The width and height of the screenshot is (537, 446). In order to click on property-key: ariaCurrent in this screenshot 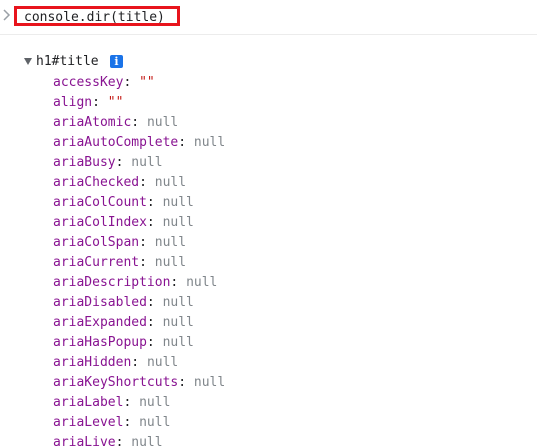, I will do `click(96, 262)`.